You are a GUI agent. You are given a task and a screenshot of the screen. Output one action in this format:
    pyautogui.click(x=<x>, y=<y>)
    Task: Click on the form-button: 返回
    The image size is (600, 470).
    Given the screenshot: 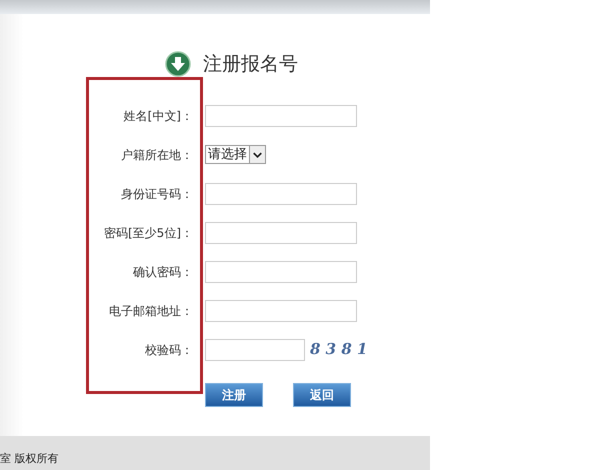 What is the action you would take?
    pyautogui.click(x=322, y=395)
    